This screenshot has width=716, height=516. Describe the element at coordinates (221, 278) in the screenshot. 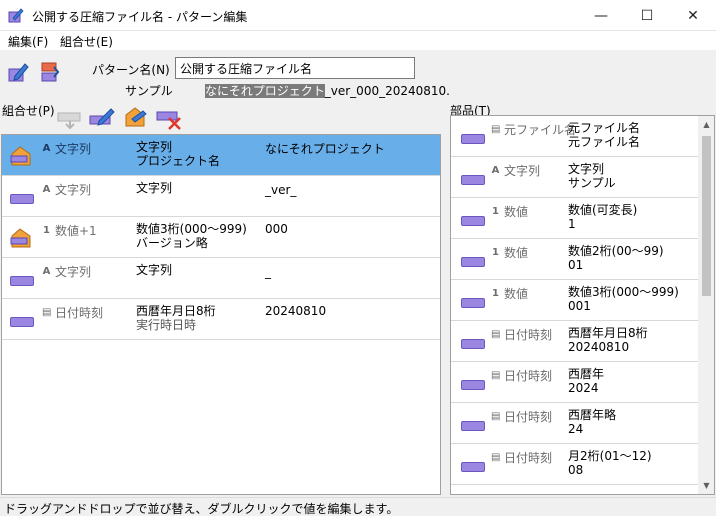

I see `combo-row: A 文字列 文字列 _` at that location.